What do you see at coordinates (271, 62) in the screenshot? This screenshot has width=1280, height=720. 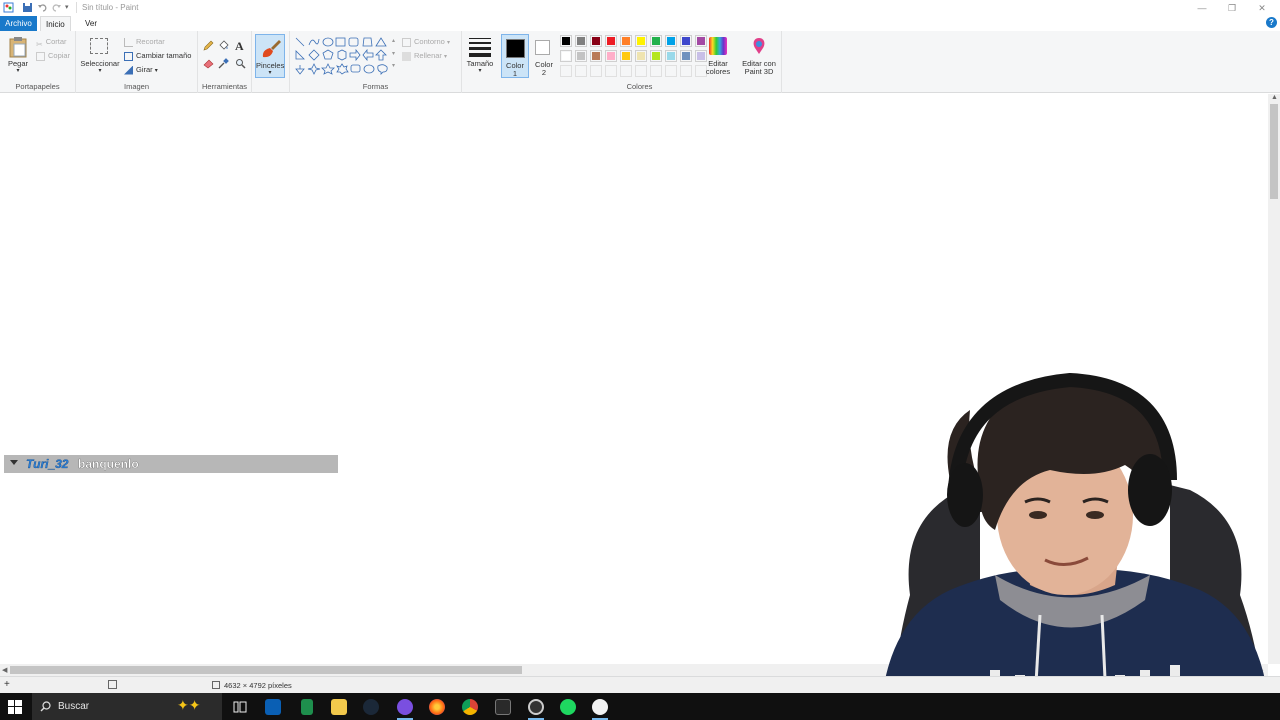 I see `brushes-group` at bounding box center [271, 62].